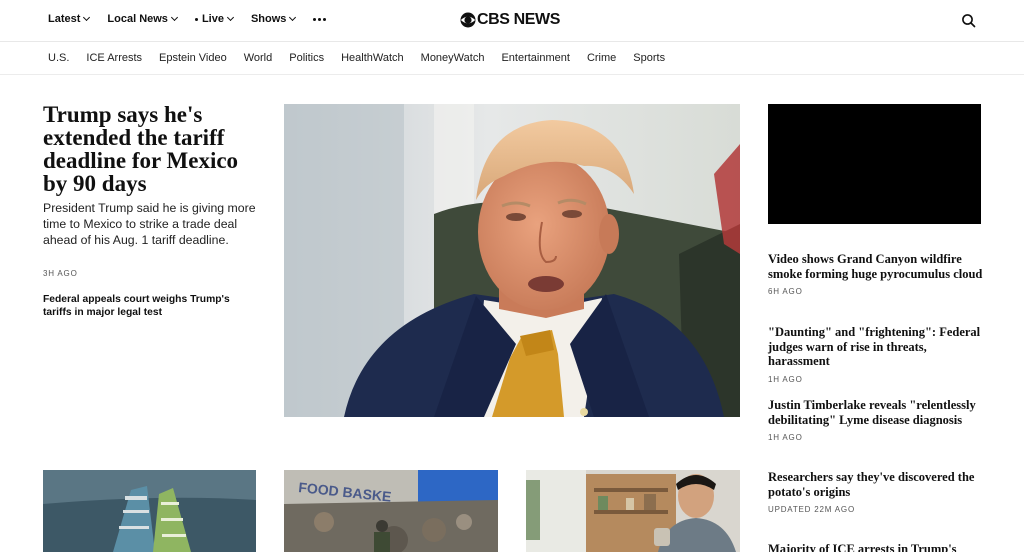 The image size is (1024, 552). I want to click on section-link-healthwatch: HealthWatch, so click(372, 58).